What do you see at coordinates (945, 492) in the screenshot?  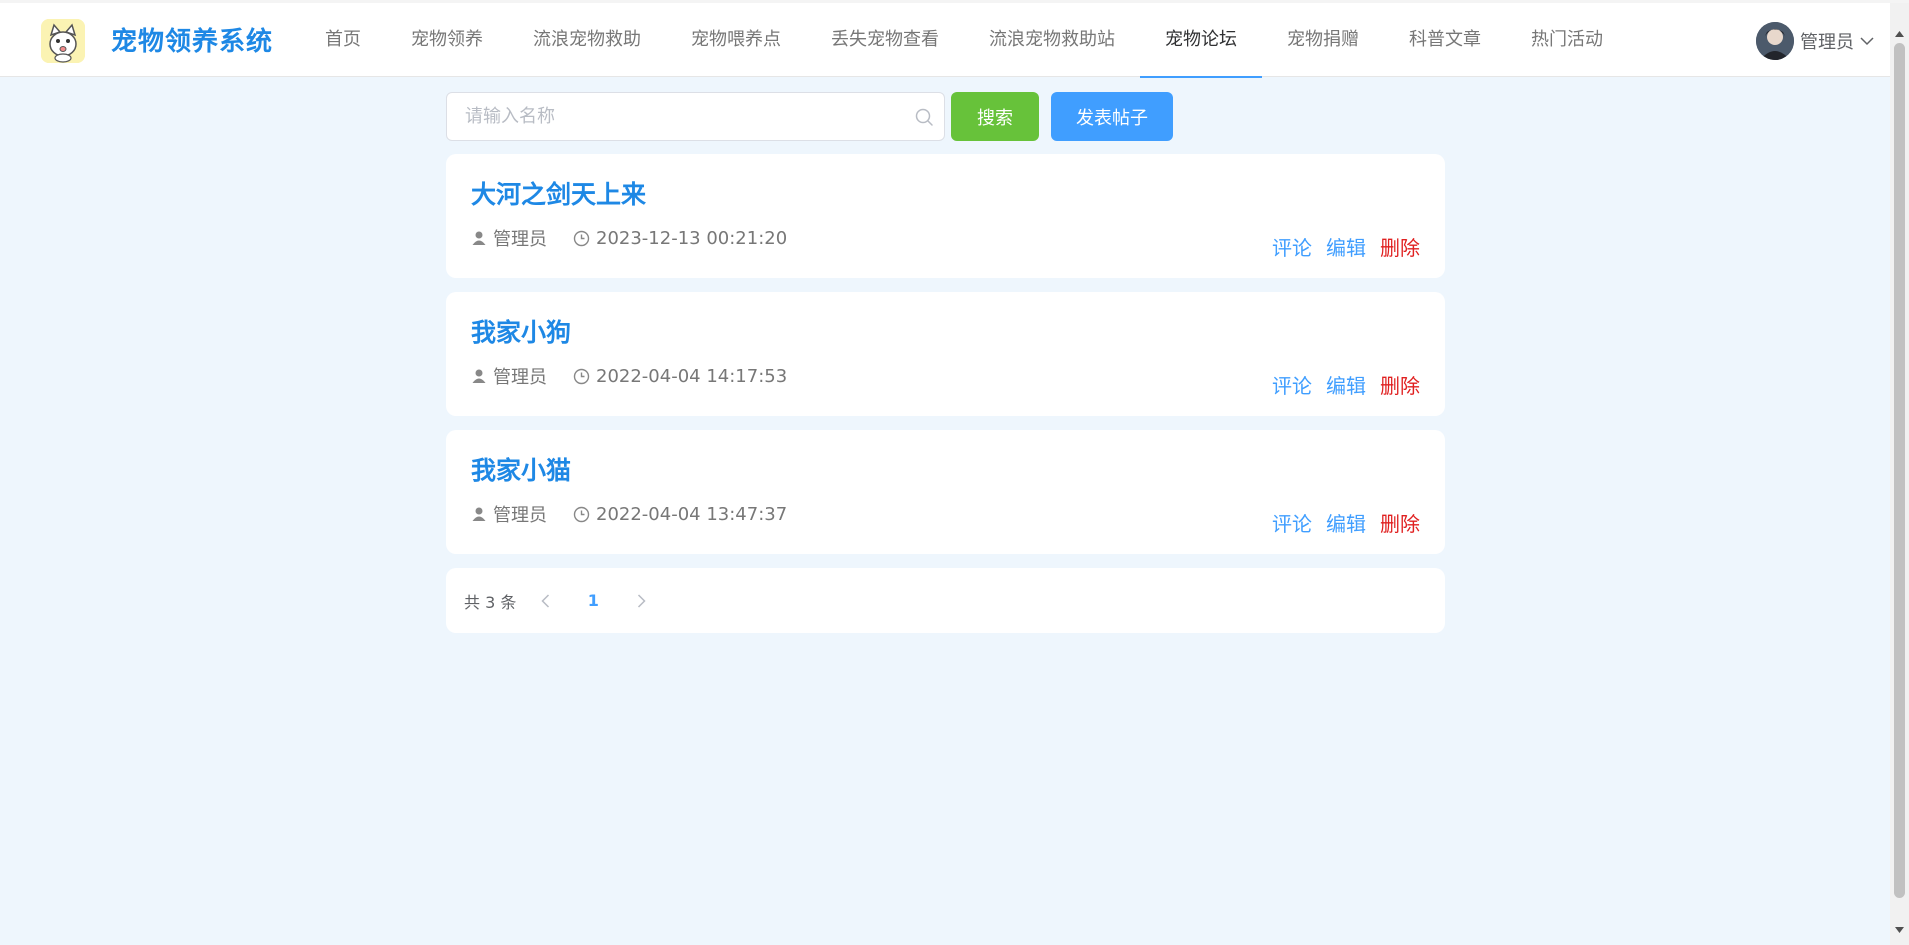 I see `post-card: 我家小猫 管理员 2022-04-04 13:47:37 评论 编辑 删除` at bounding box center [945, 492].